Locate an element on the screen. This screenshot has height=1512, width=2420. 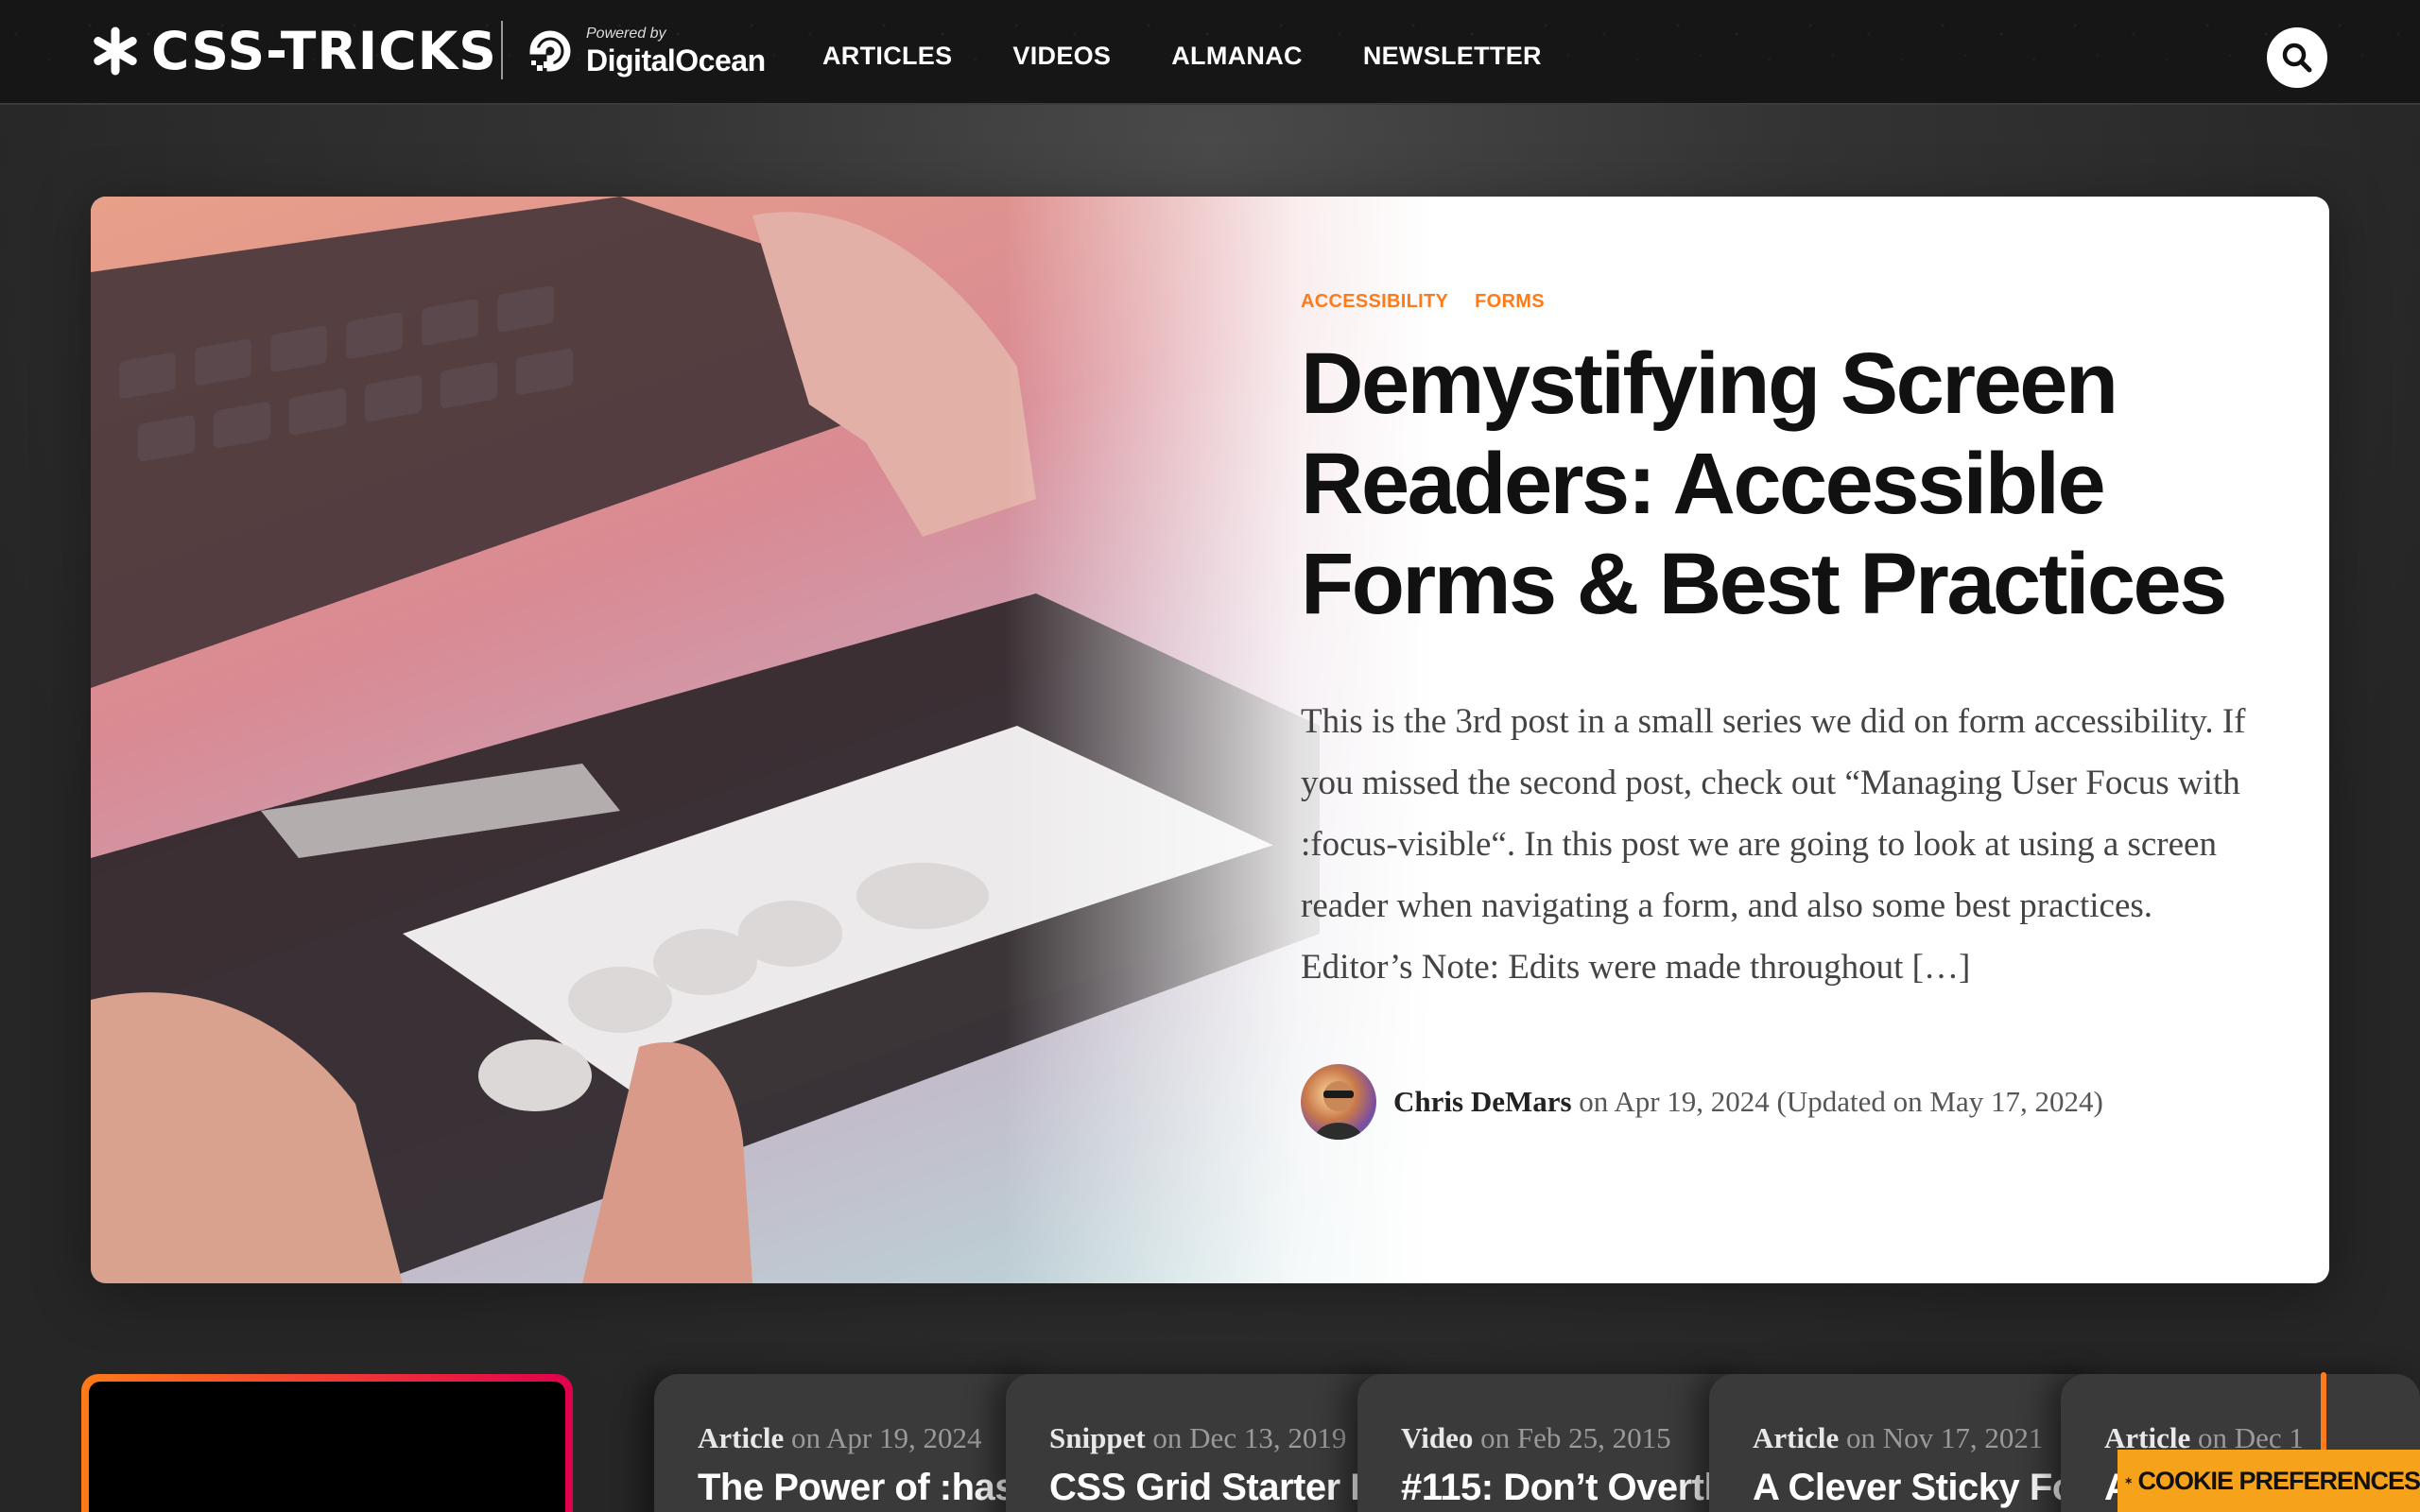
card-meta: Video on Feb 25, 2015 is located at coordinates (1577, 1438).